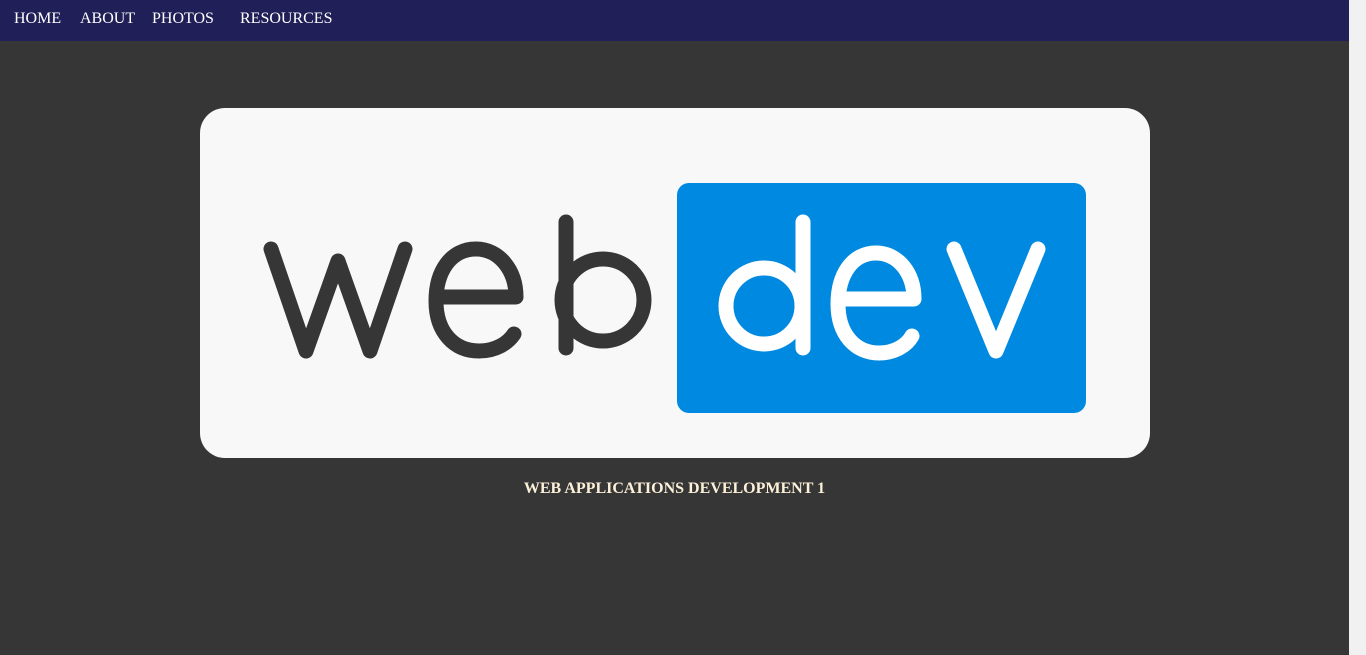 The width and height of the screenshot is (1366, 655). I want to click on top-navbar: HOME ABOUT PHOTOS RESOURCES, so click(674, 20).